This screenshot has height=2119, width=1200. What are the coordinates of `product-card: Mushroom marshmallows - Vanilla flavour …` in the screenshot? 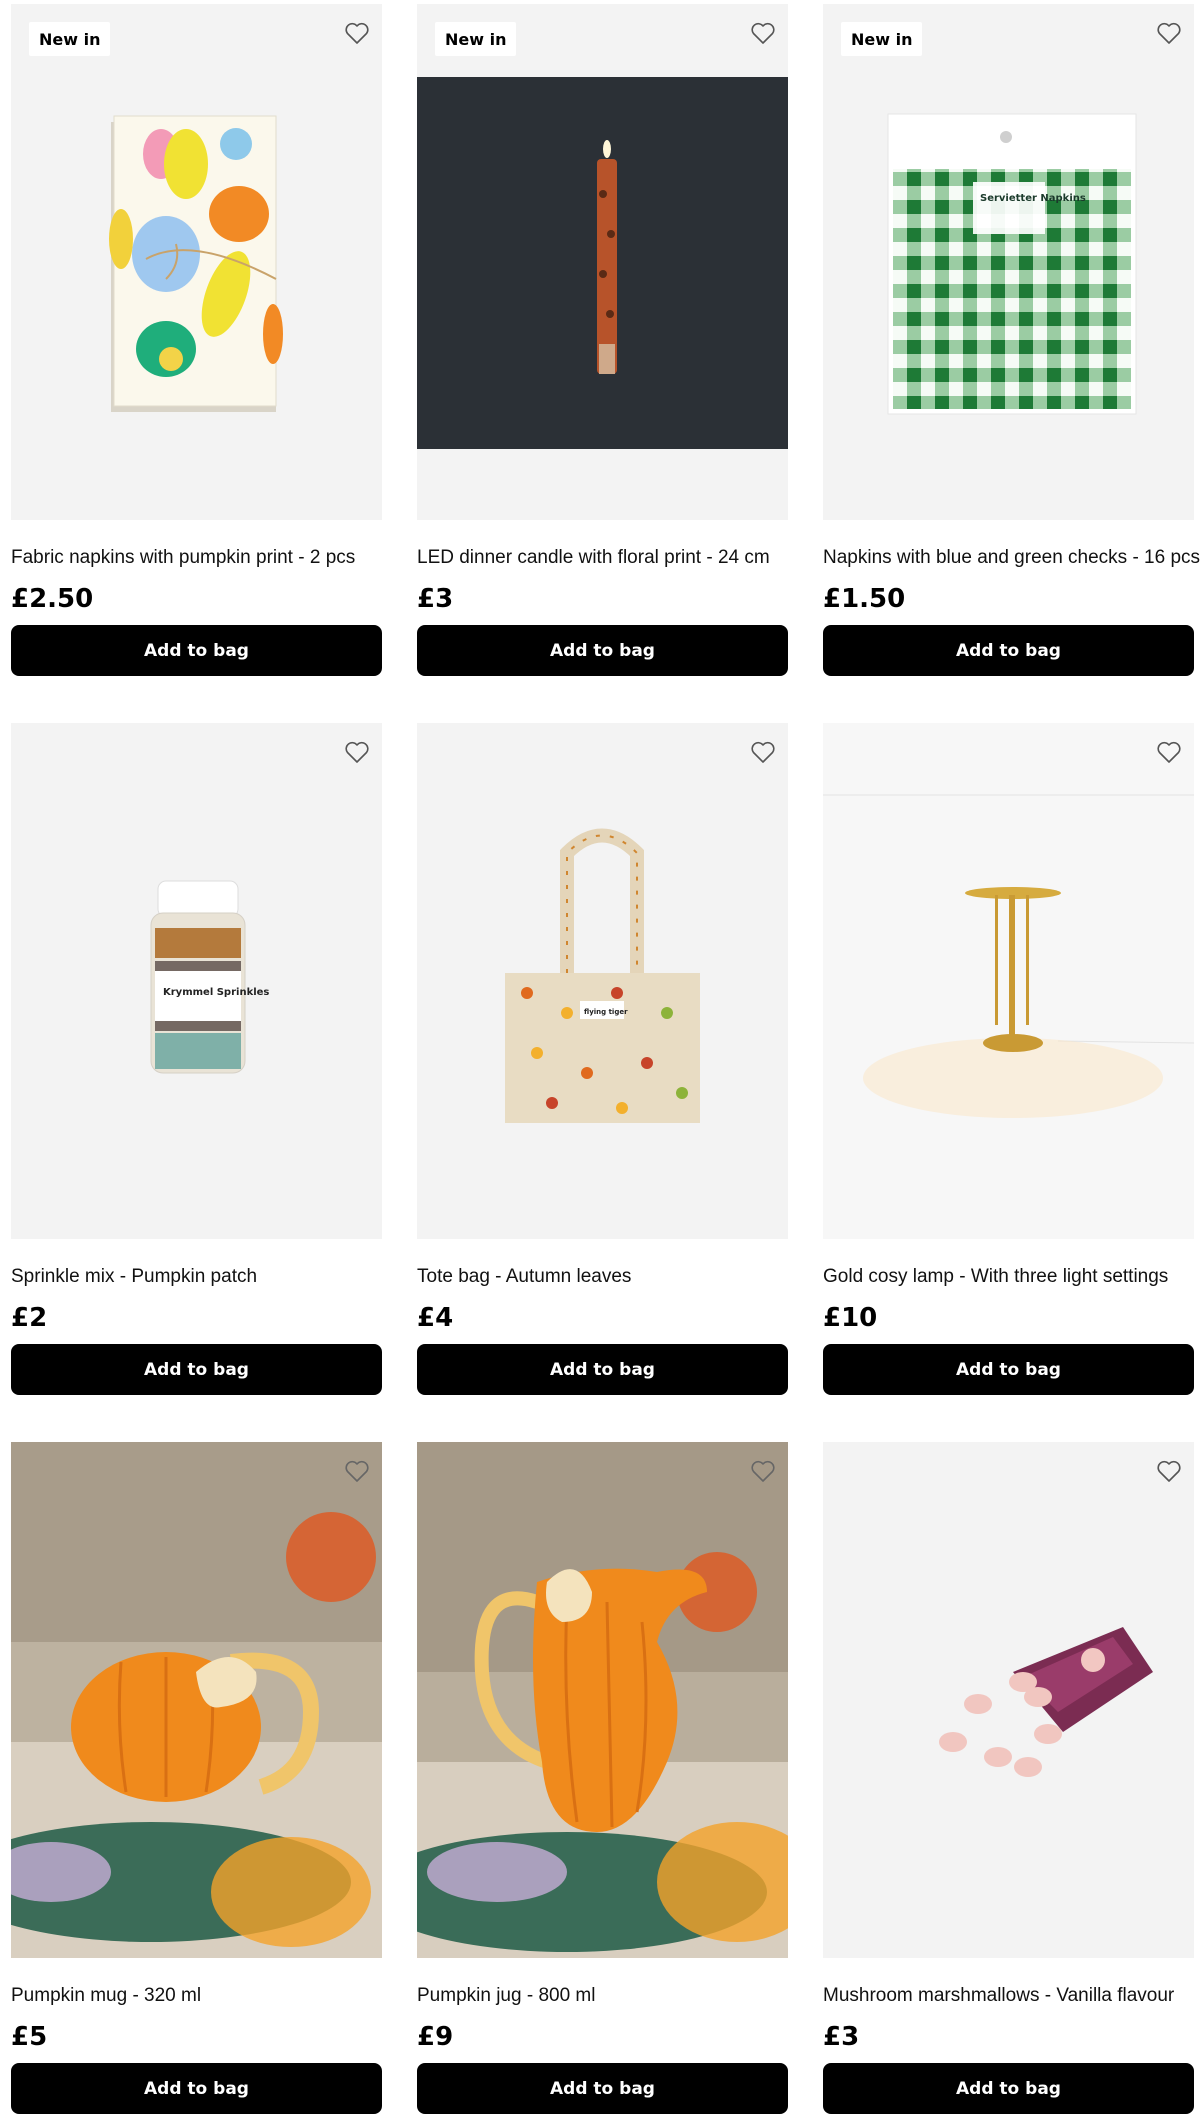 It's located at (1008, 1778).